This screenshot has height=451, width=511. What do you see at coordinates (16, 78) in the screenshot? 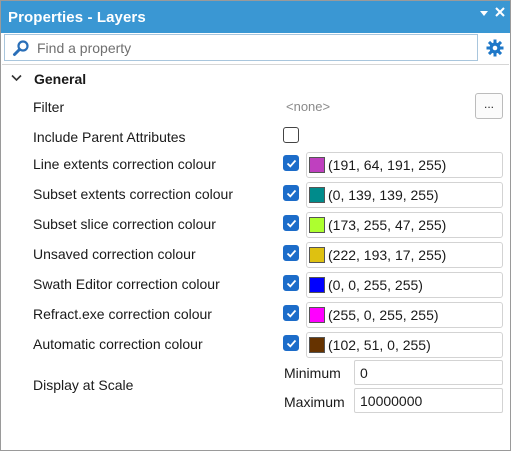
I see `chevron-down-icon` at bounding box center [16, 78].